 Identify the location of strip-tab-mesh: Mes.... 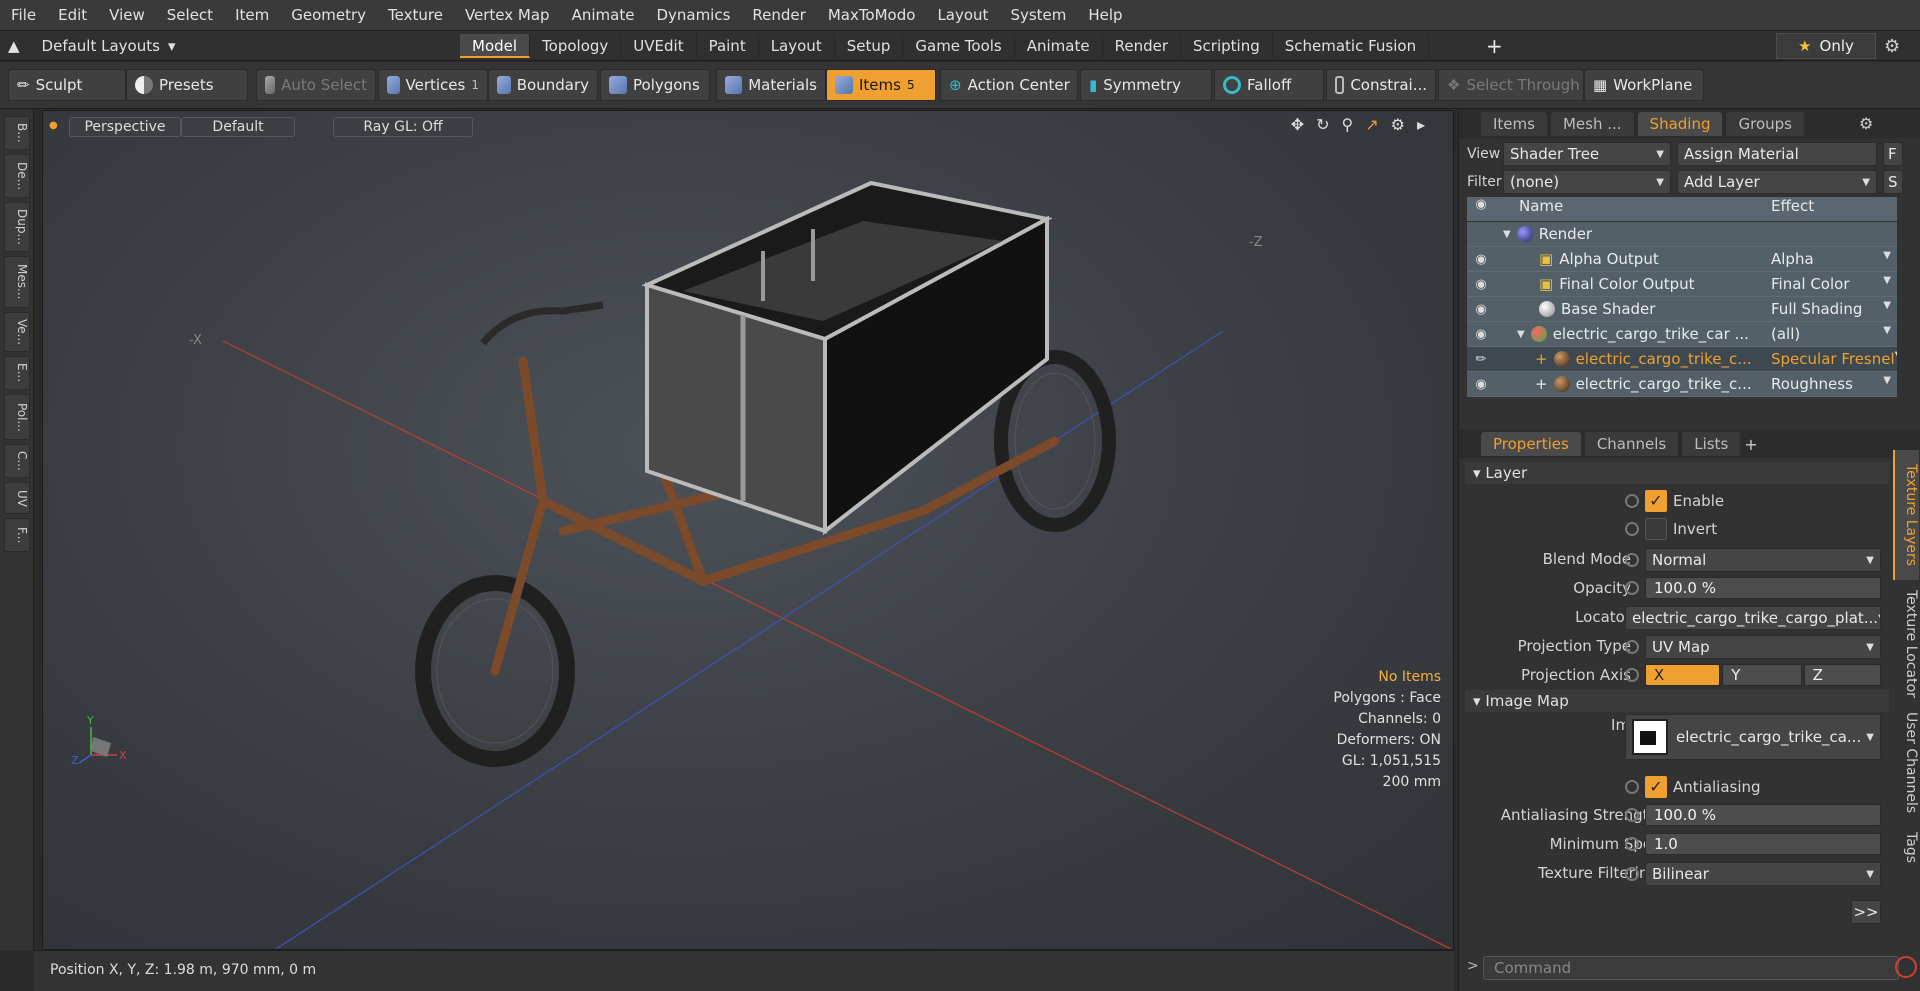
(17, 282).